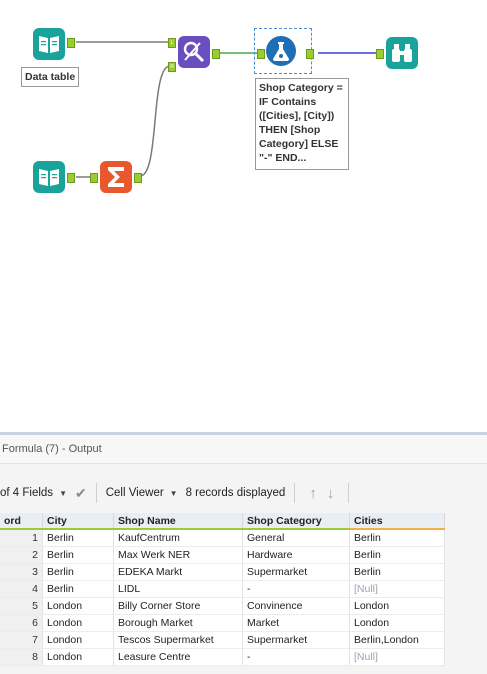  Describe the element at coordinates (397, 521) in the screenshot. I see `column-header: Cities` at that location.